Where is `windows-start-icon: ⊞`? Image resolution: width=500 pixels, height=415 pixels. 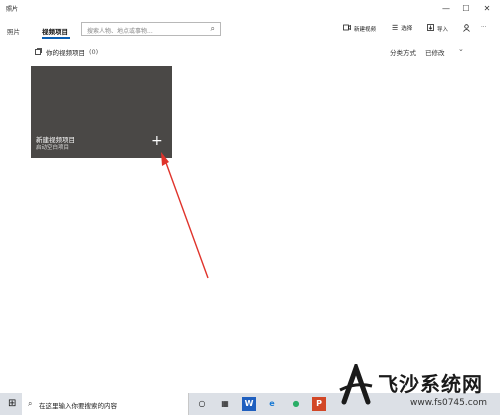 windows-start-icon: ⊞ is located at coordinates (12, 404).